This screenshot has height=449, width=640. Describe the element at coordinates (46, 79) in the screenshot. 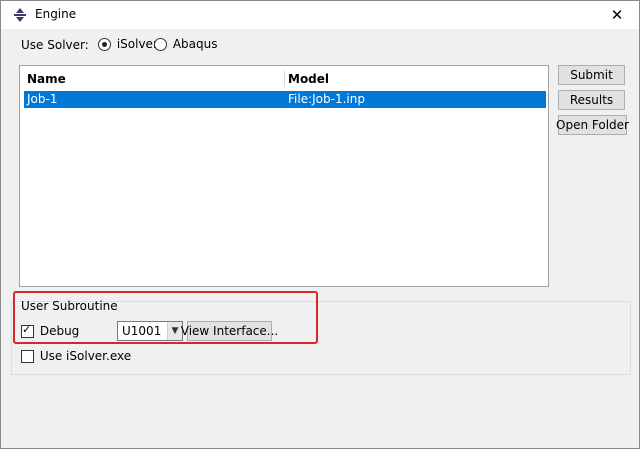

I see `column-header-name: Name` at that location.